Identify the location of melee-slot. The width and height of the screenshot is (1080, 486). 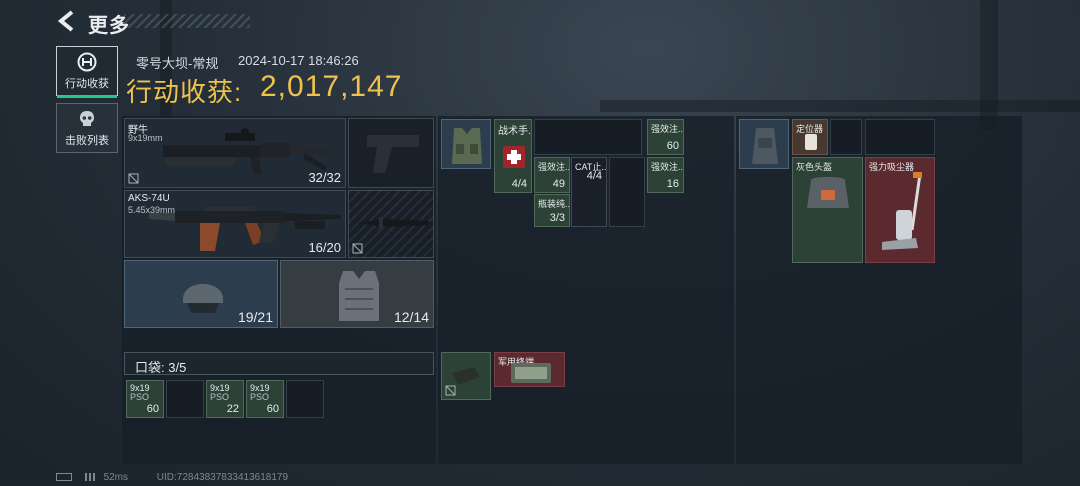
(391, 224).